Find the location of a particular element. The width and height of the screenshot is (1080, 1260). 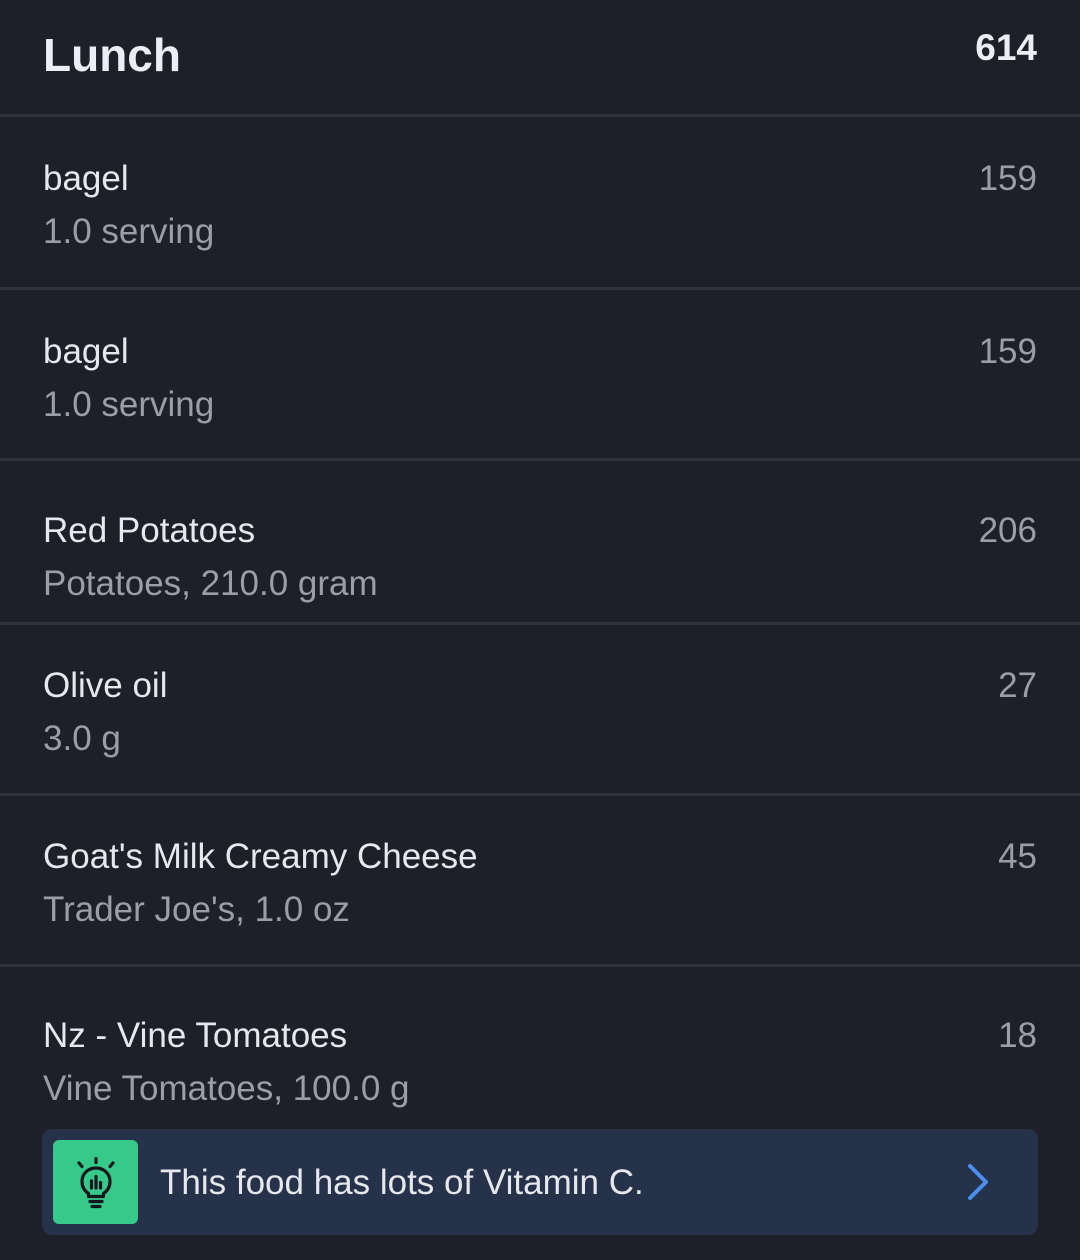

nutrition-tip-banner: This food has lots of Vitamin C. is located at coordinates (540, 1182).